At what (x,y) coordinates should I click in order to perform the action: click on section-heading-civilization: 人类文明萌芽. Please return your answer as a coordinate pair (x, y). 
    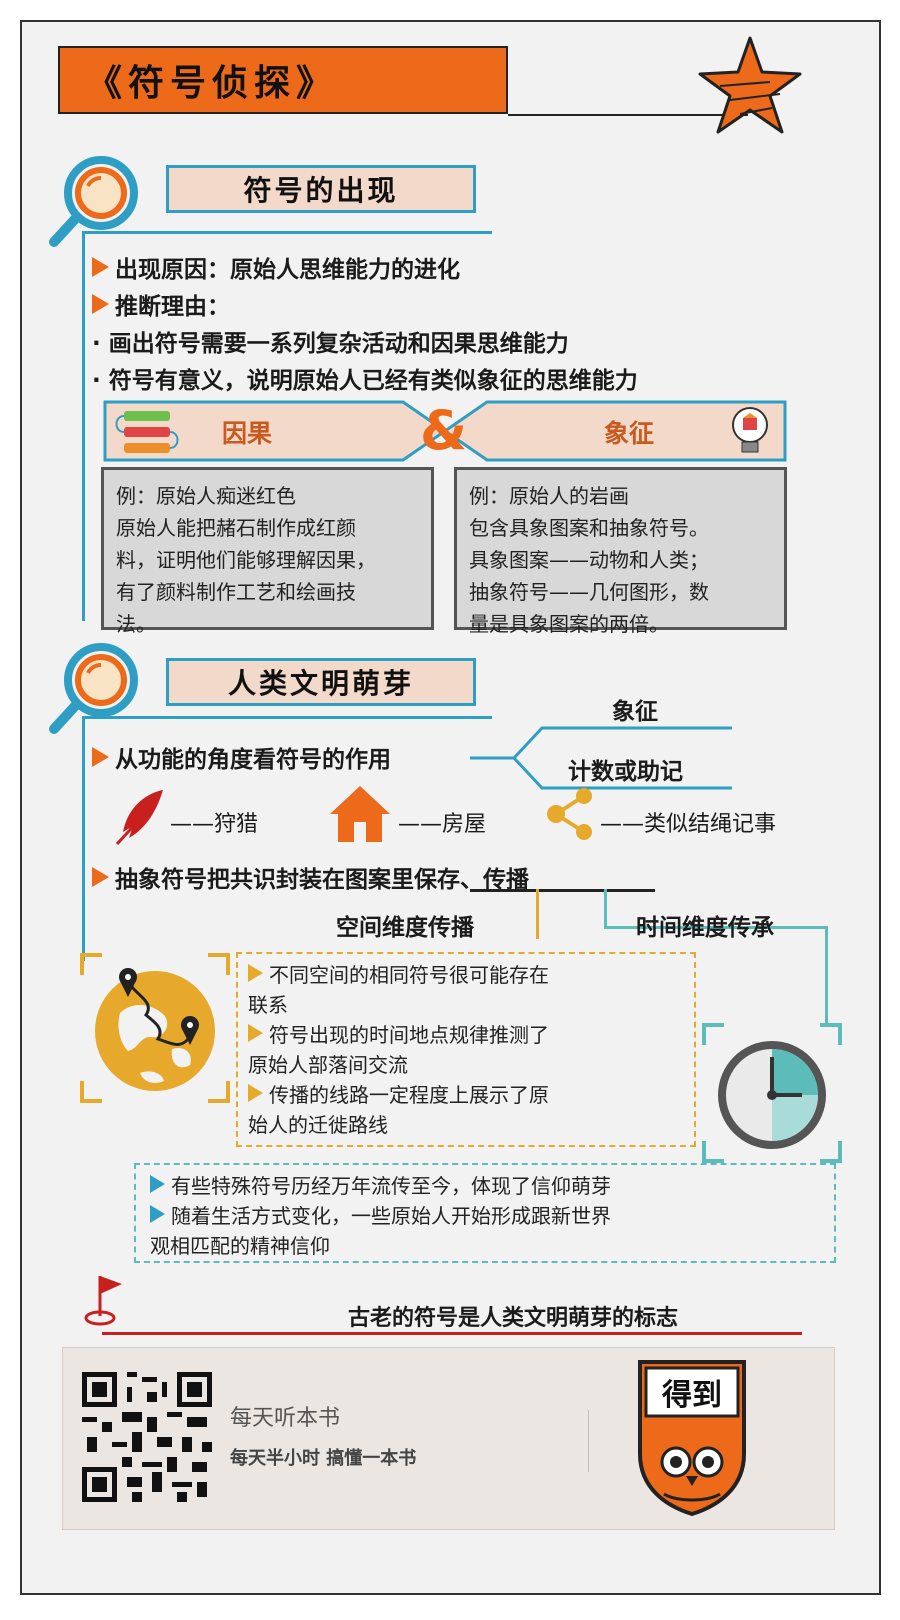
    Looking at the image, I should click on (321, 682).